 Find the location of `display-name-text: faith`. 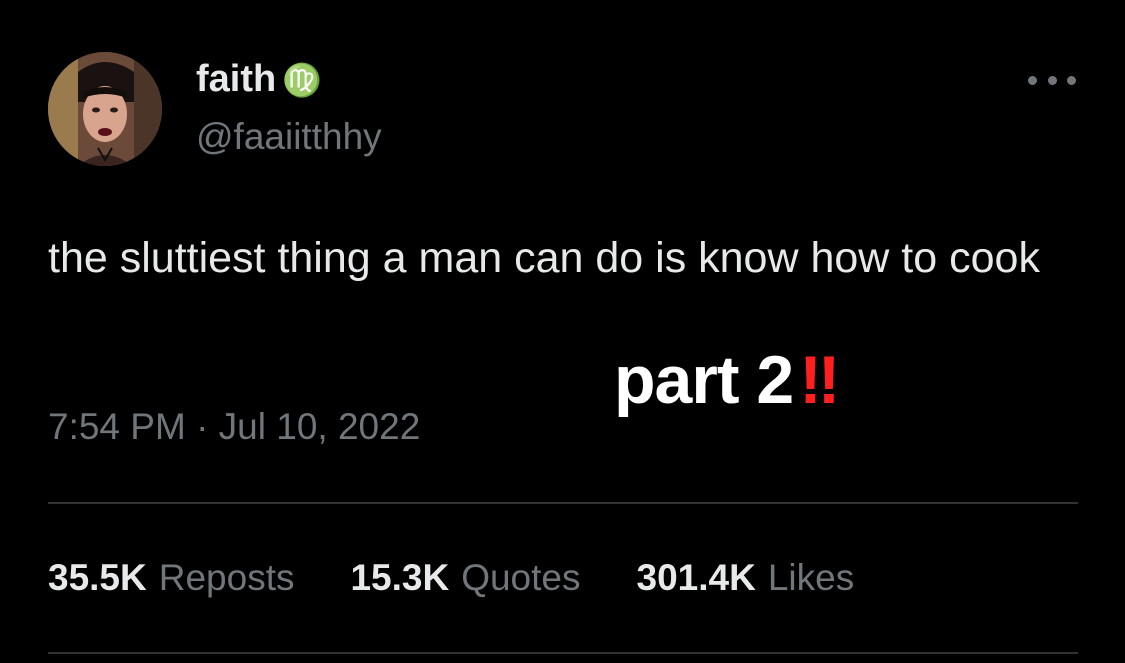

display-name-text: faith is located at coordinates (236, 79).